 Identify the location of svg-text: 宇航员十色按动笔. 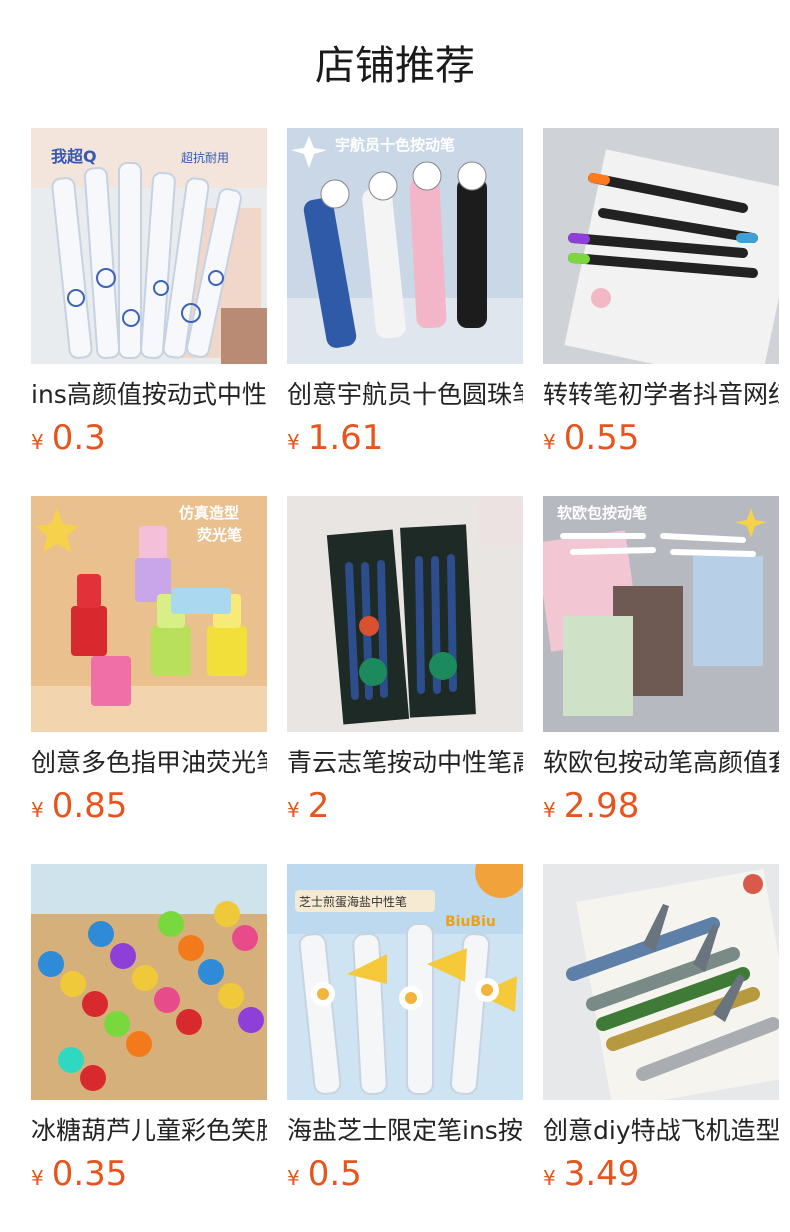
(395, 145).